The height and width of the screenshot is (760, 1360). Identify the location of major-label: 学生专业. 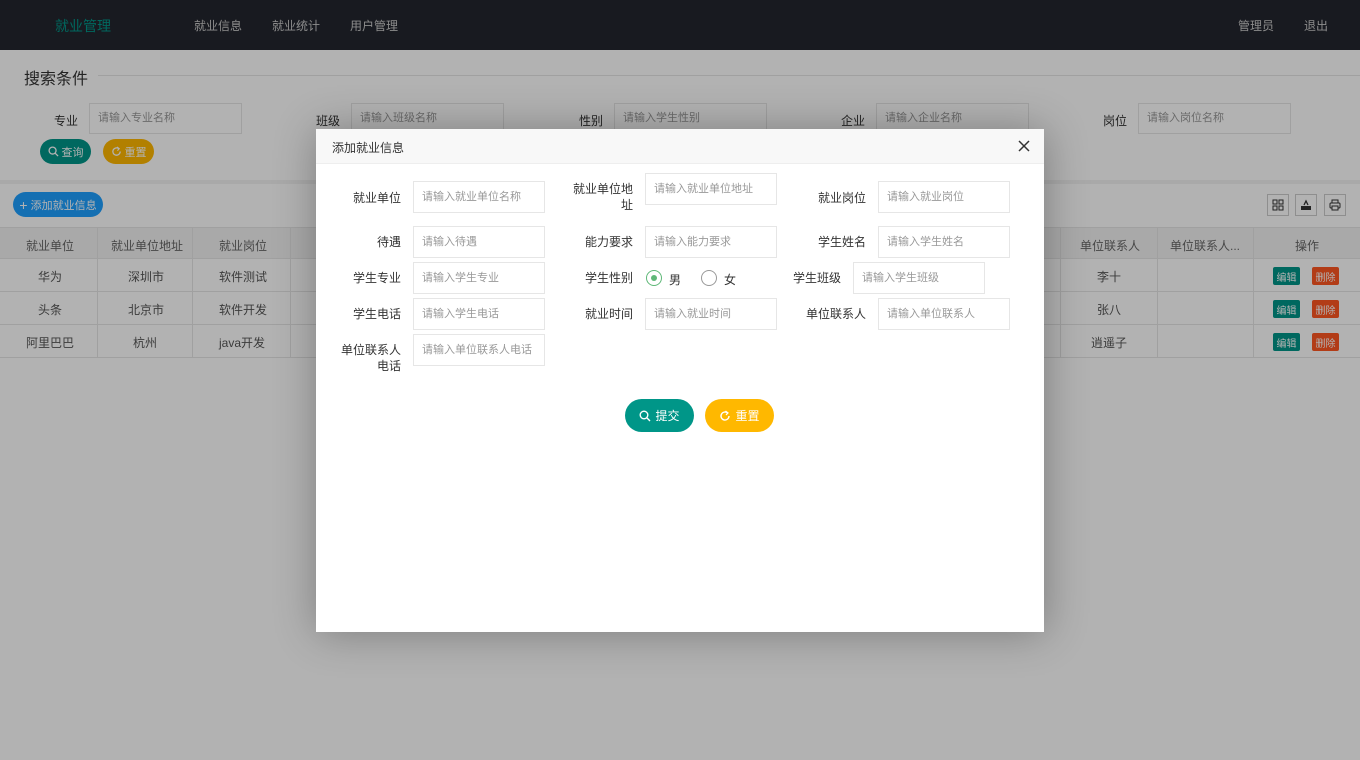
(376, 278).